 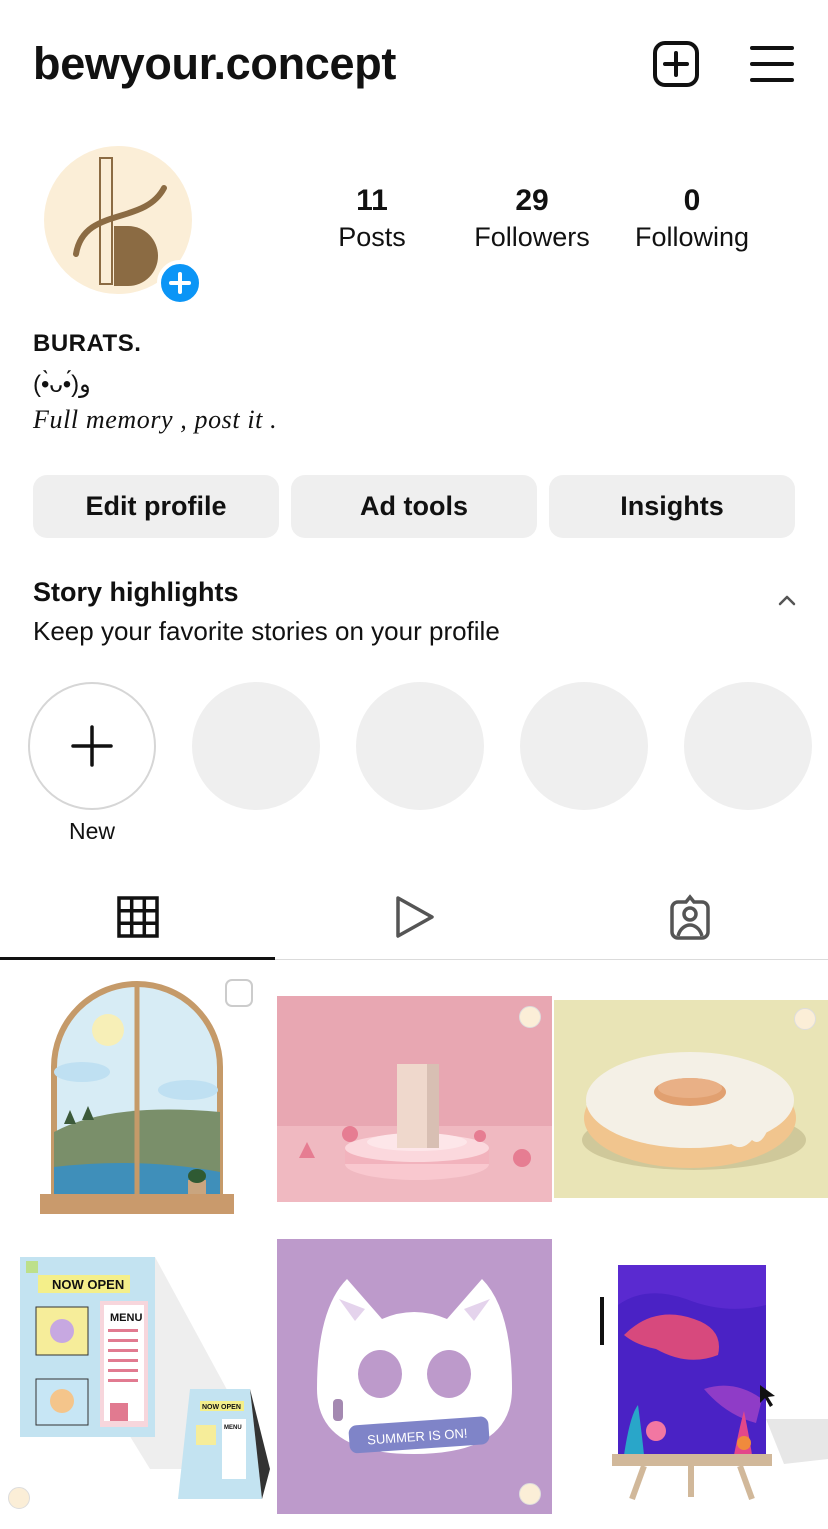 I want to click on grid-post-cat-mascot: SUMMER IS ON!, so click(x=414, y=1376).